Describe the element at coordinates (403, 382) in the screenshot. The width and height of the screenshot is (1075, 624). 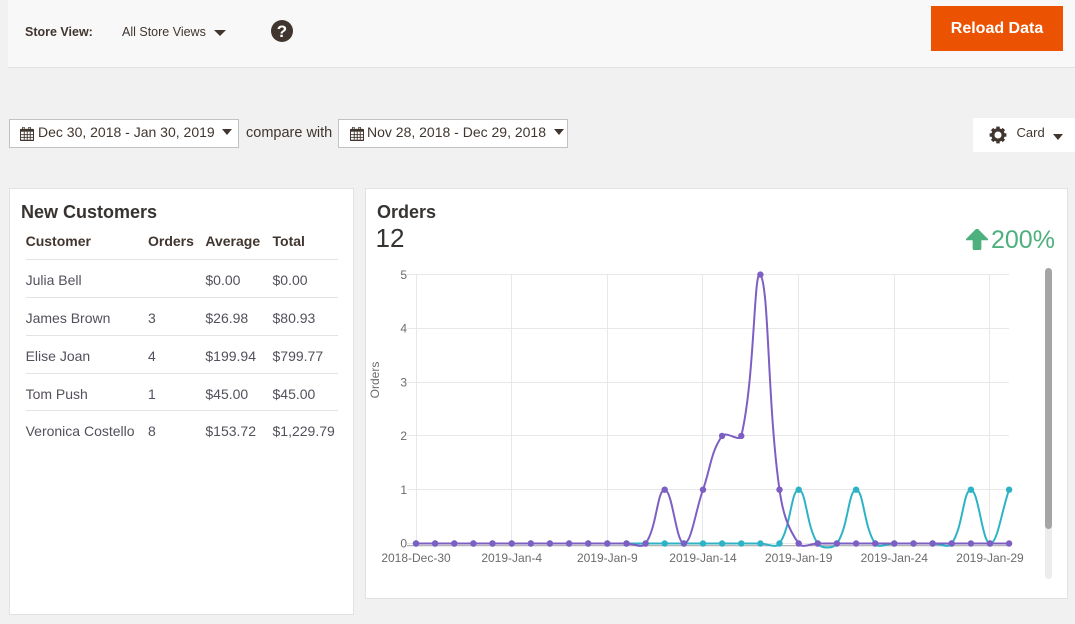
I see `svg-text: 3` at that location.